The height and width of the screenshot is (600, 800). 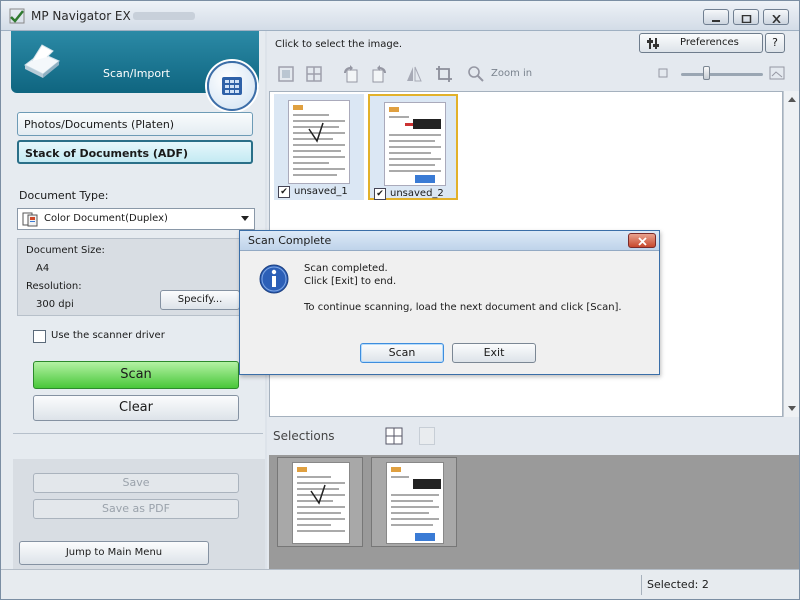 I want to click on dropdown-arrow-icon, so click(x=245, y=218).